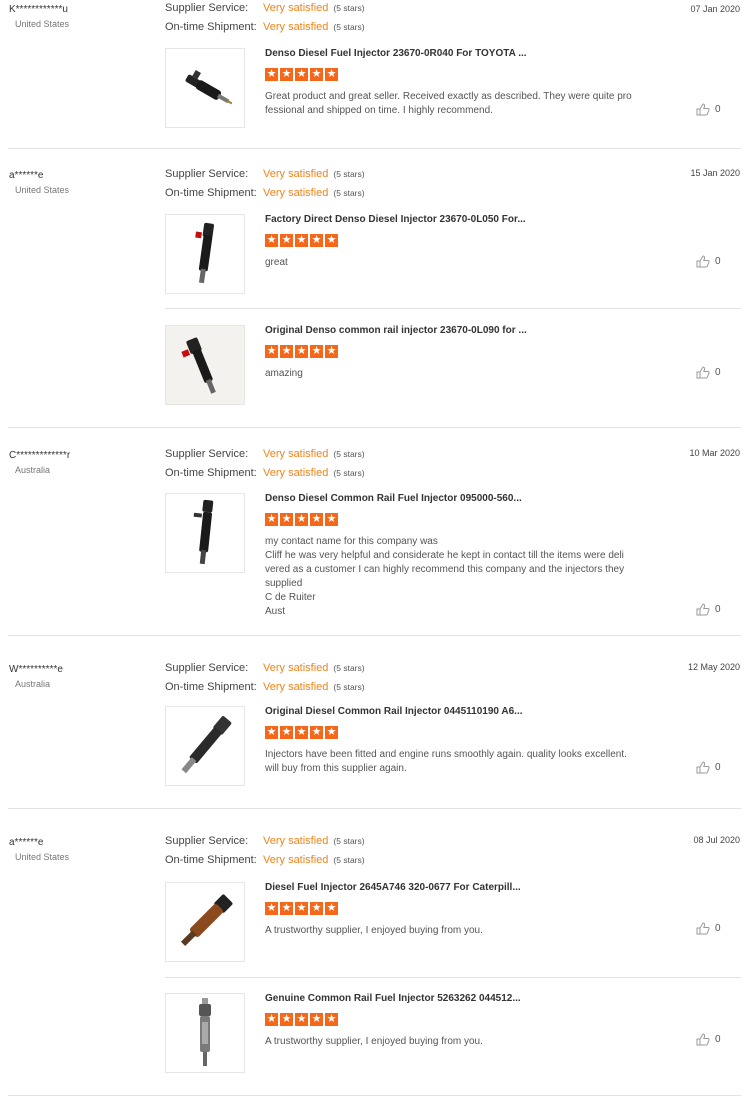 The image size is (750, 1101). What do you see at coordinates (276, 262) in the screenshot?
I see `review-comment: great` at bounding box center [276, 262].